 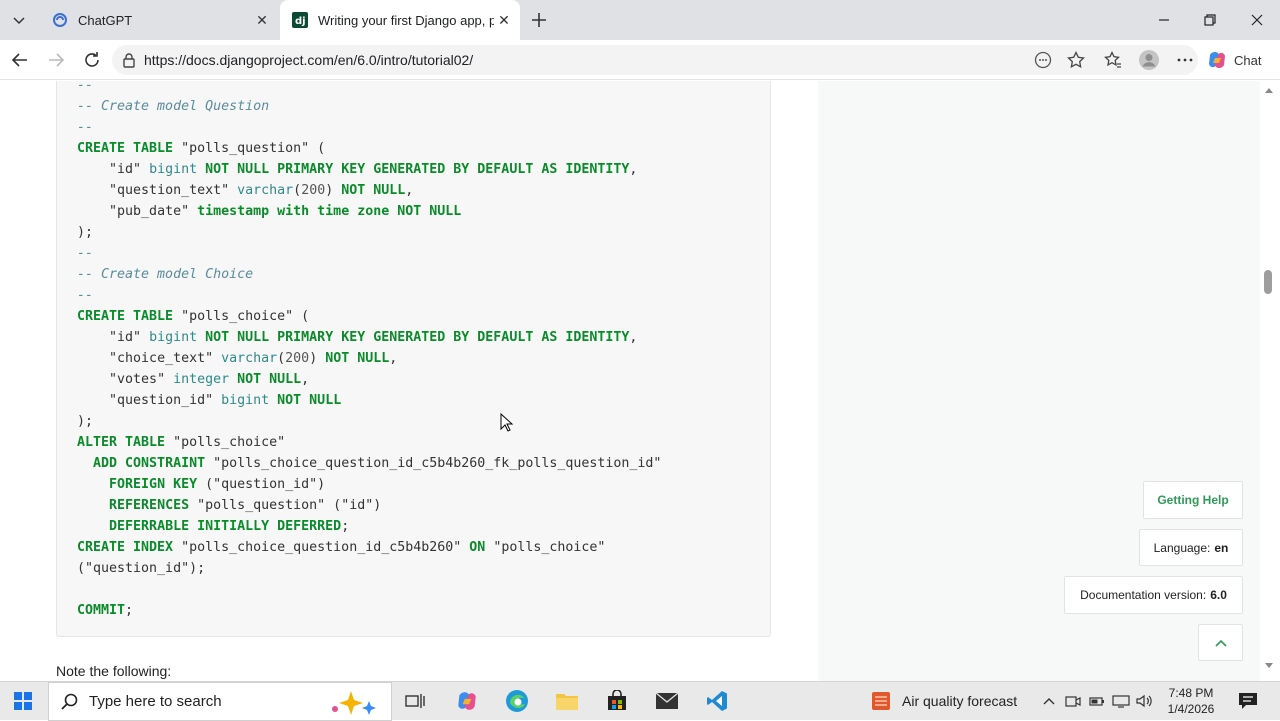 What do you see at coordinates (1049, 701) in the screenshot?
I see `show-hidden-icons-chevron-icon` at bounding box center [1049, 701].